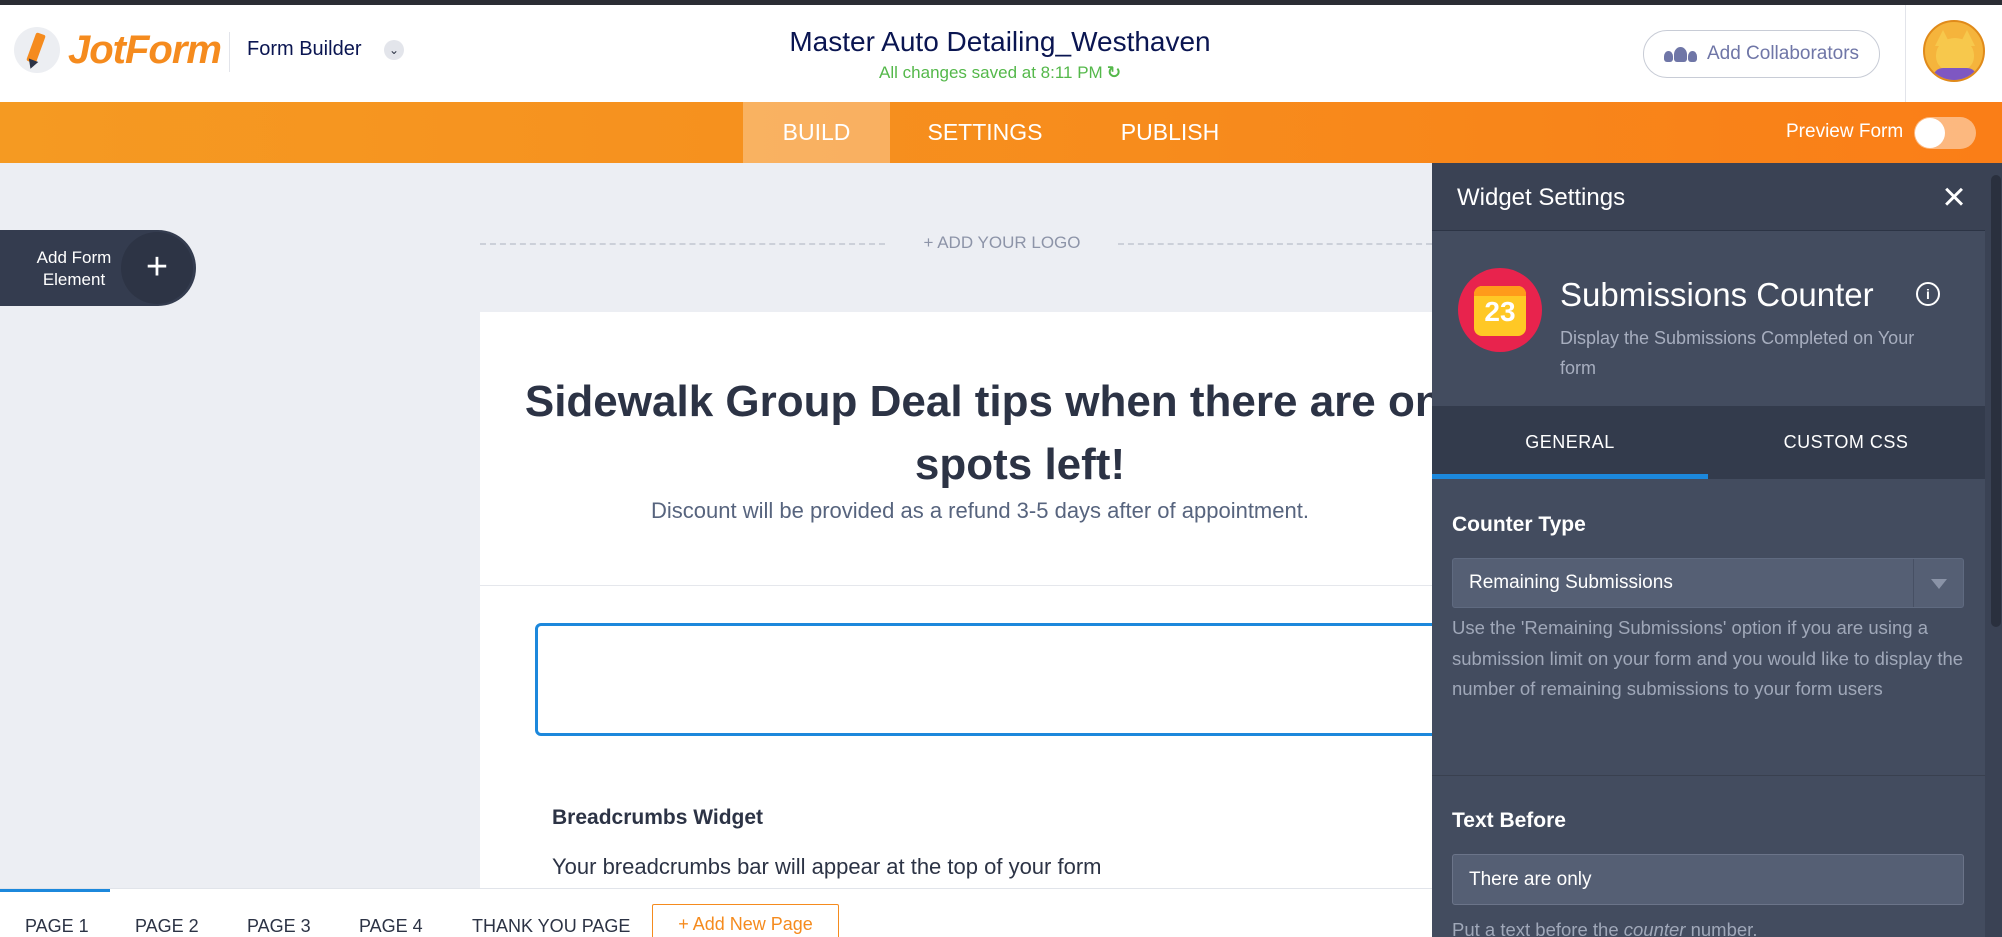  What do you see at coordinates (157, 268) in the screenshot?
I see `plus-icon: +` at bounding box center [157, 268].